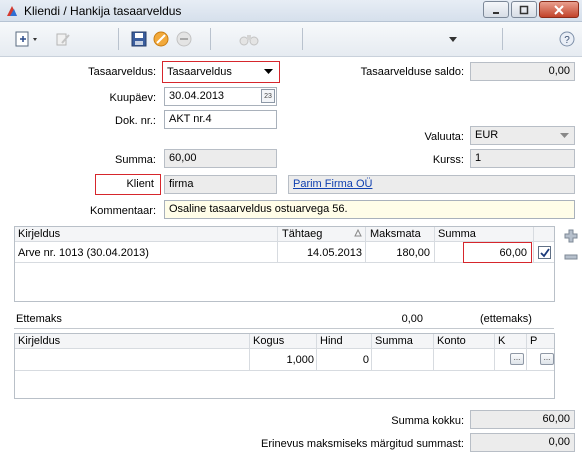  I want to click on klient-label: Klient, so click(128, 184).